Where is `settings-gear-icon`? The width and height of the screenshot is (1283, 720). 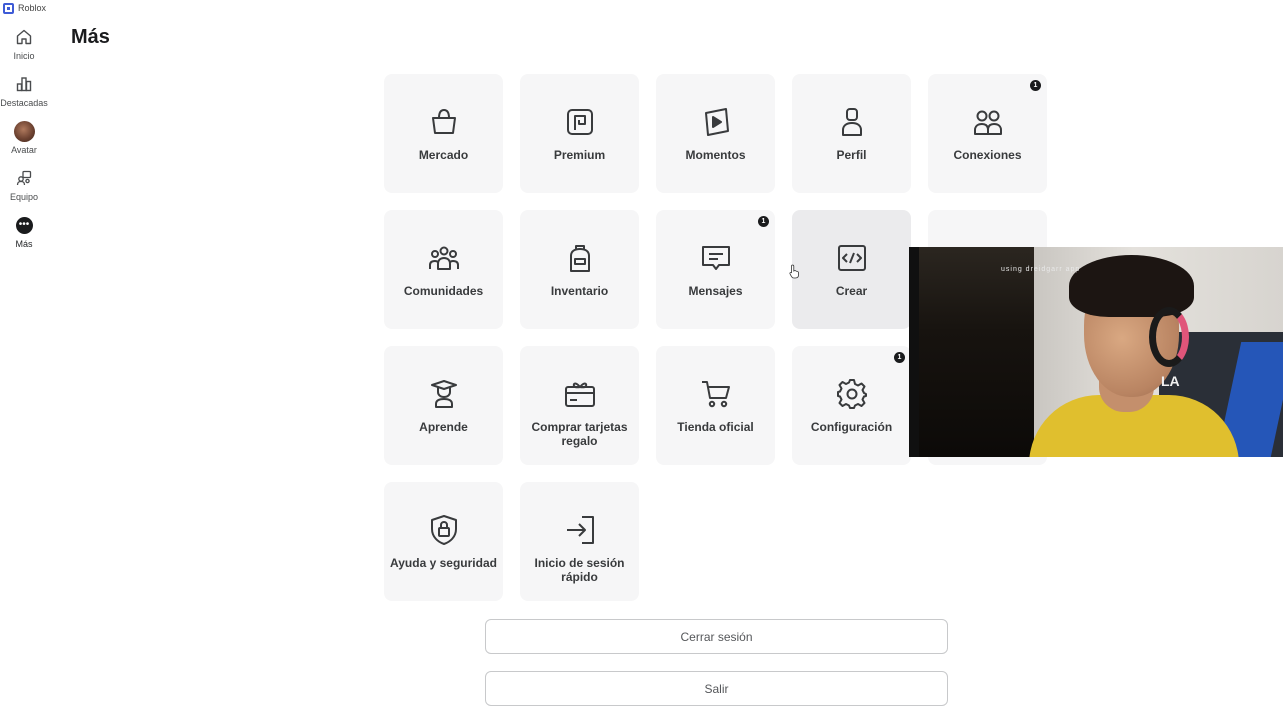
settings-gear-icon is located at coordinates (852, 394).